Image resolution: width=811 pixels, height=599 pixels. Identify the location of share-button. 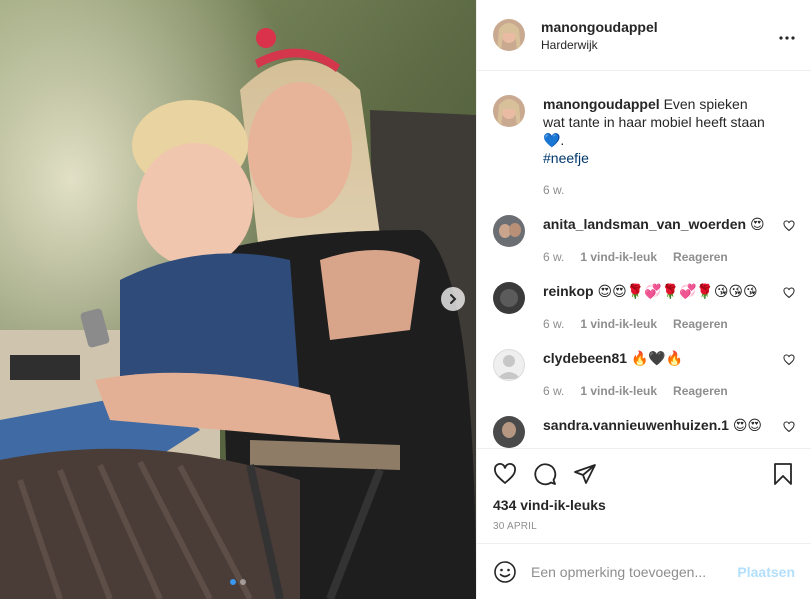
(585, 474).